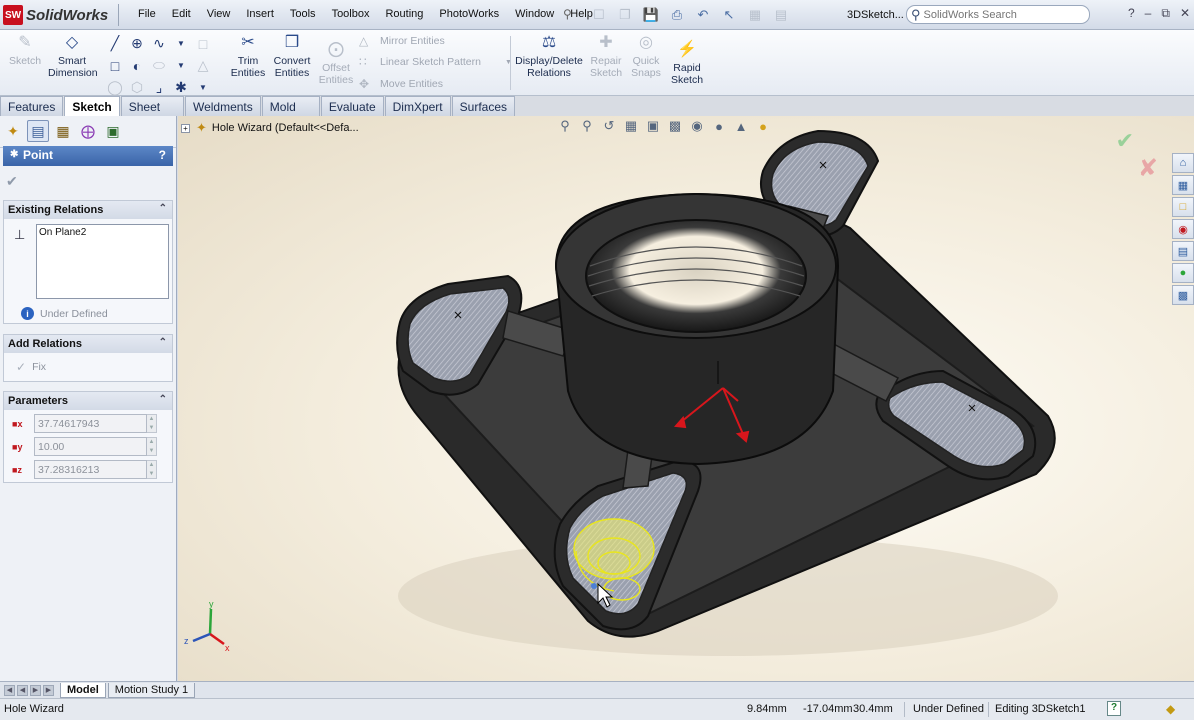 This screenshot has height=720, width=1194. Describe the element at coordinates (63, 131) in the screenshot. I see `configuration-manager-icon: ▦` at that location.